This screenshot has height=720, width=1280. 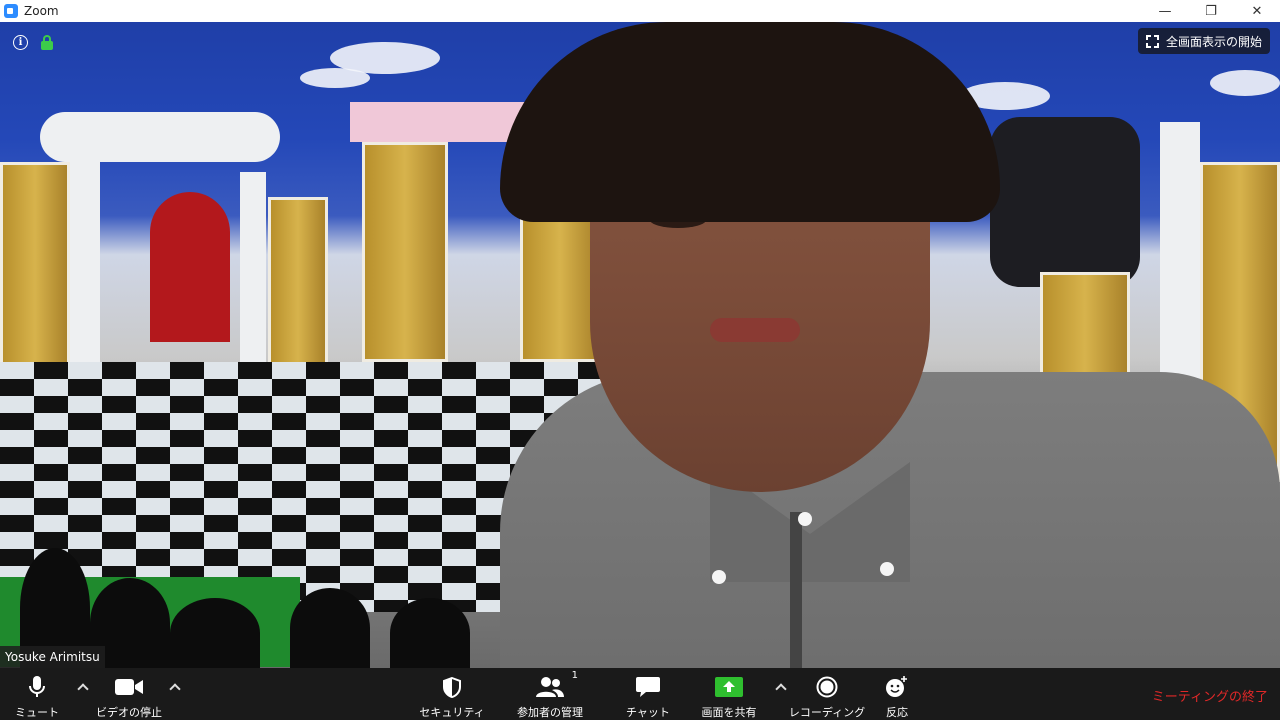 I want to click on participant-name-tag: Yosuke Arimitsu, so click(x=52, y=657).